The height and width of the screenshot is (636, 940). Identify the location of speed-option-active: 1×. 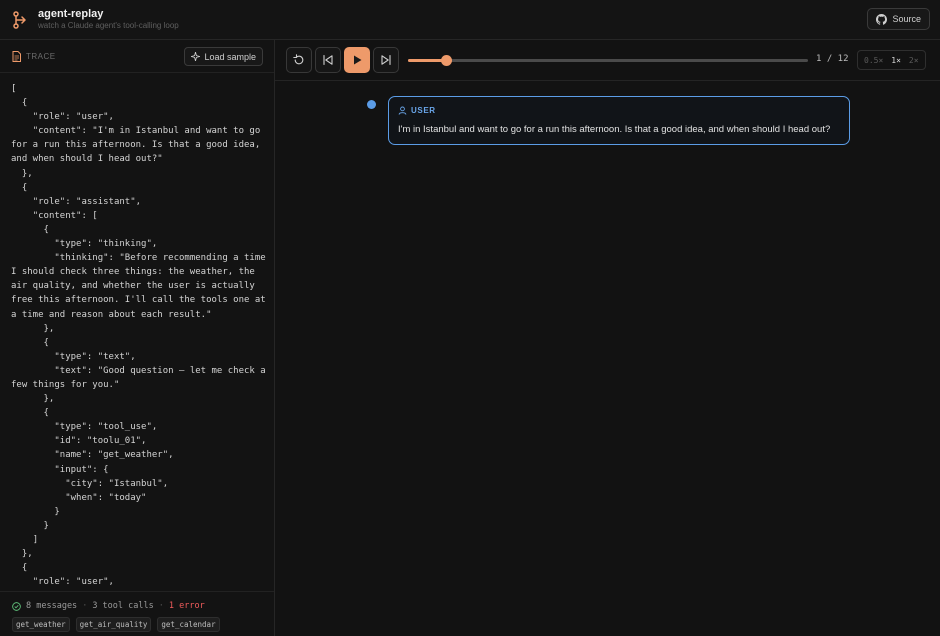
(896, 60).